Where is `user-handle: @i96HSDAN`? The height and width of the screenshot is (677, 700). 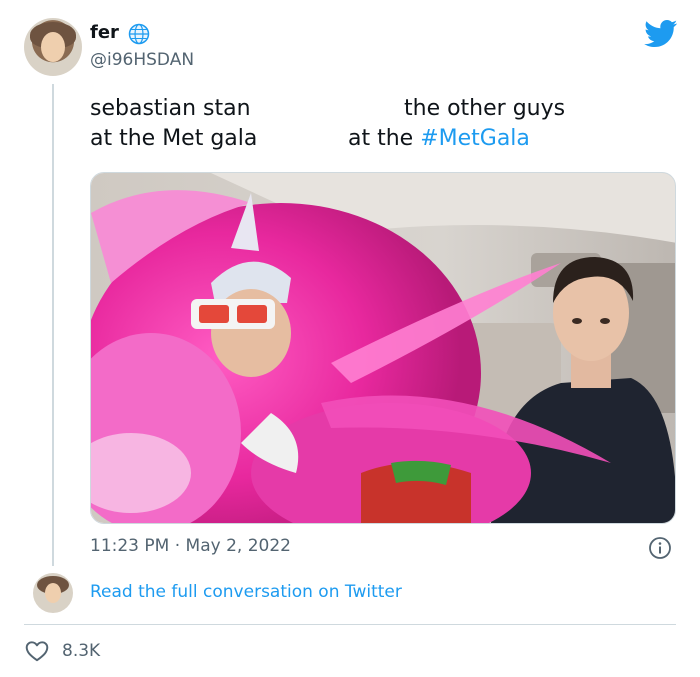 user-handle: @i96HSDAN is located at coordinates (142, 60).